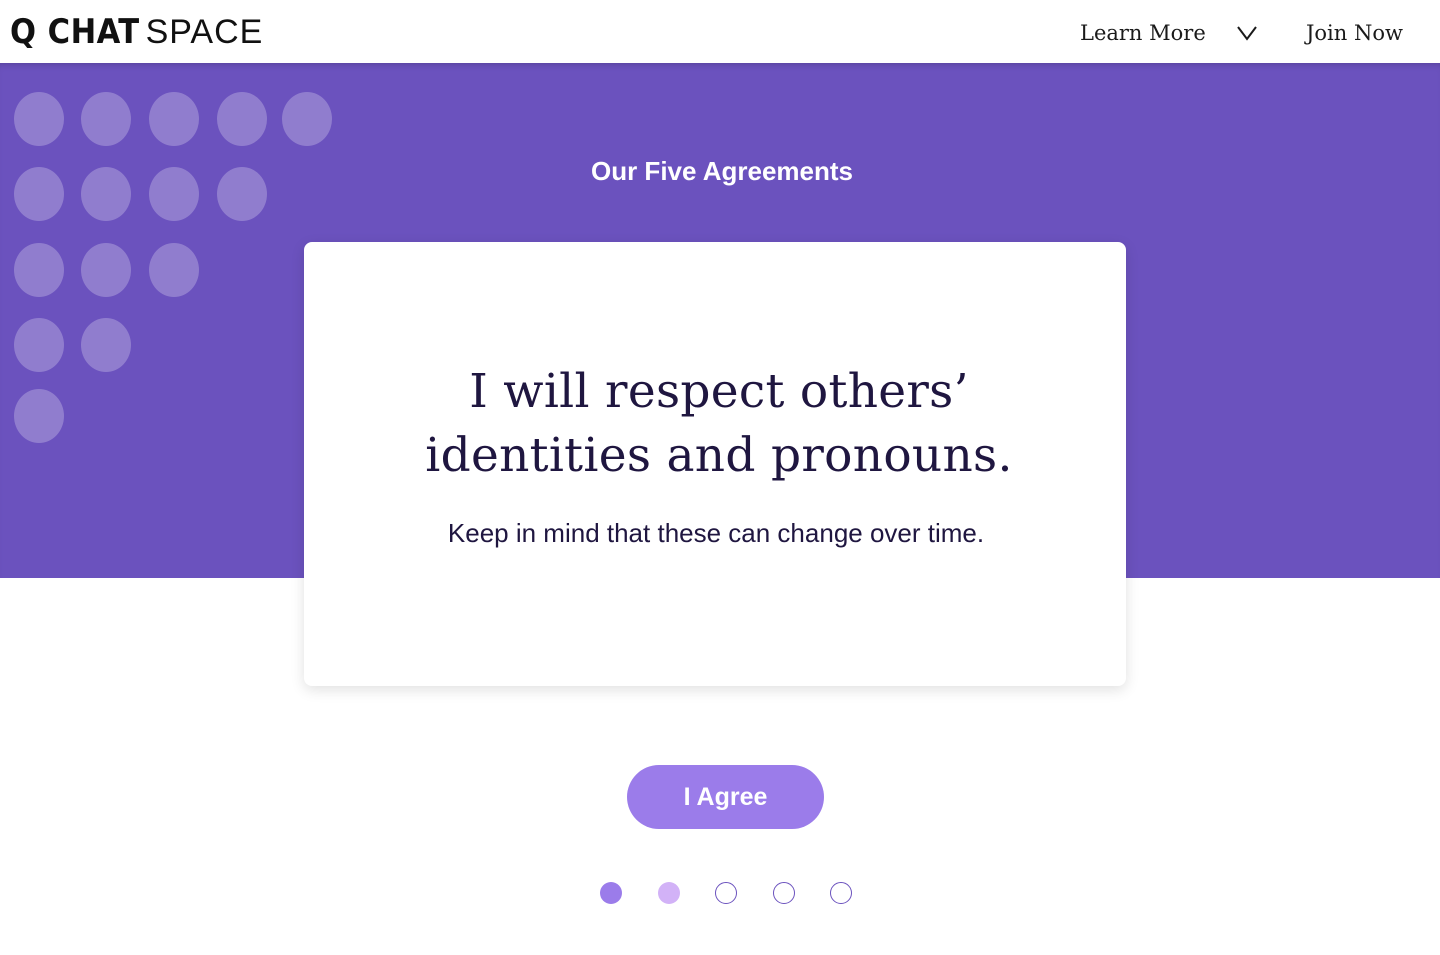  What do you see at coordinates (611, 893) in the screenshot?
I see `page-dot-active` at bounding box center [611, 893].